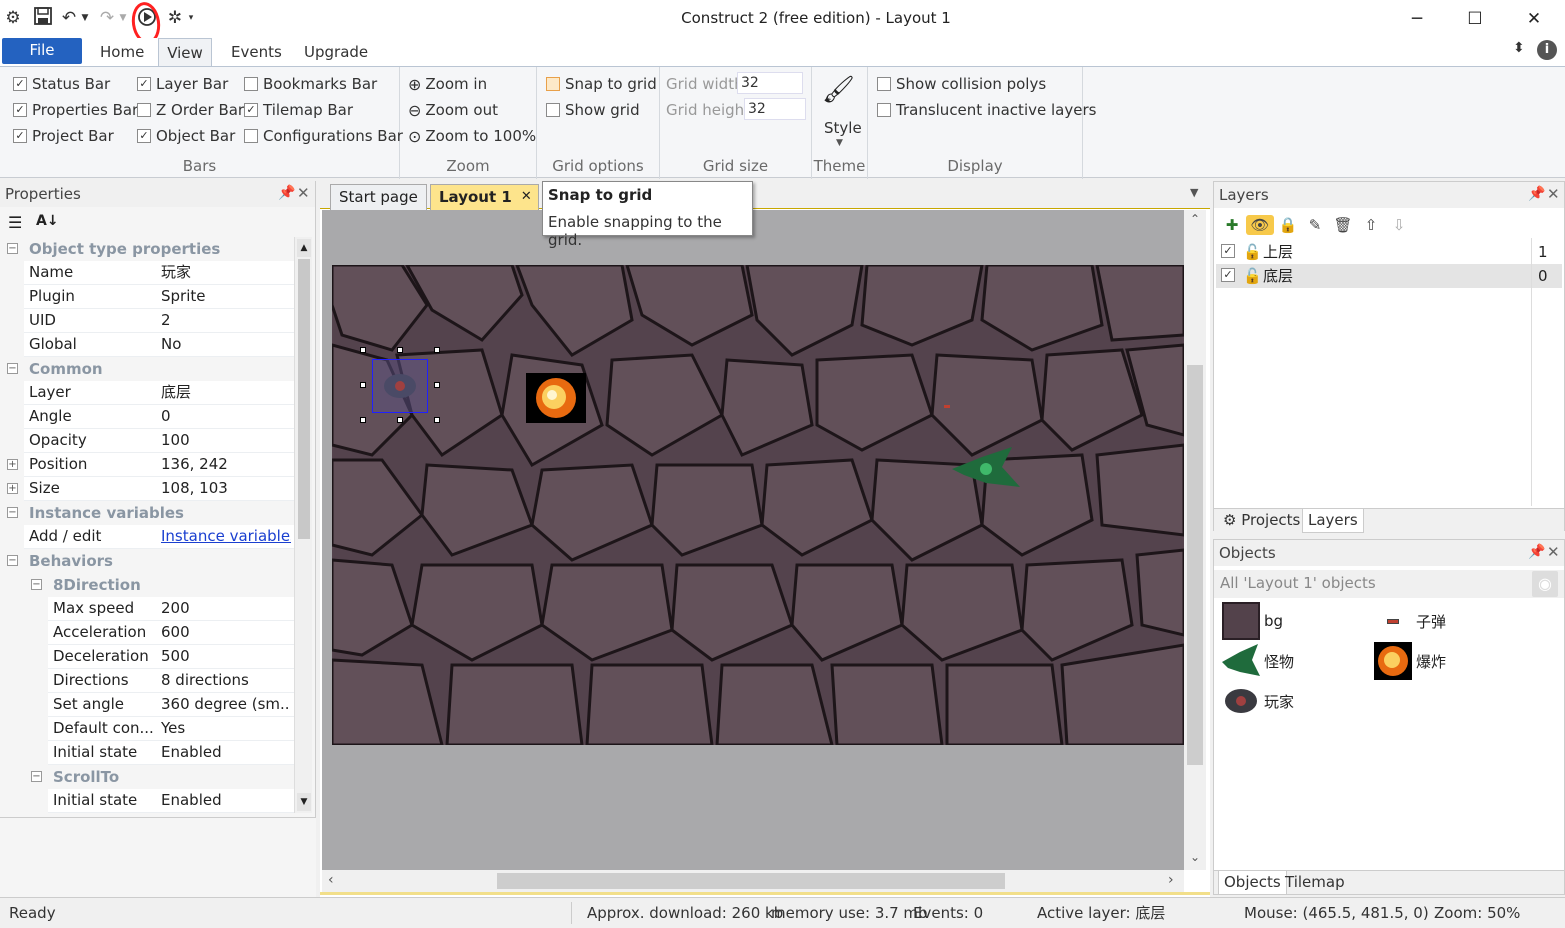  I want to click on object-item-explosion: 爆炸, so click(1410, 661).